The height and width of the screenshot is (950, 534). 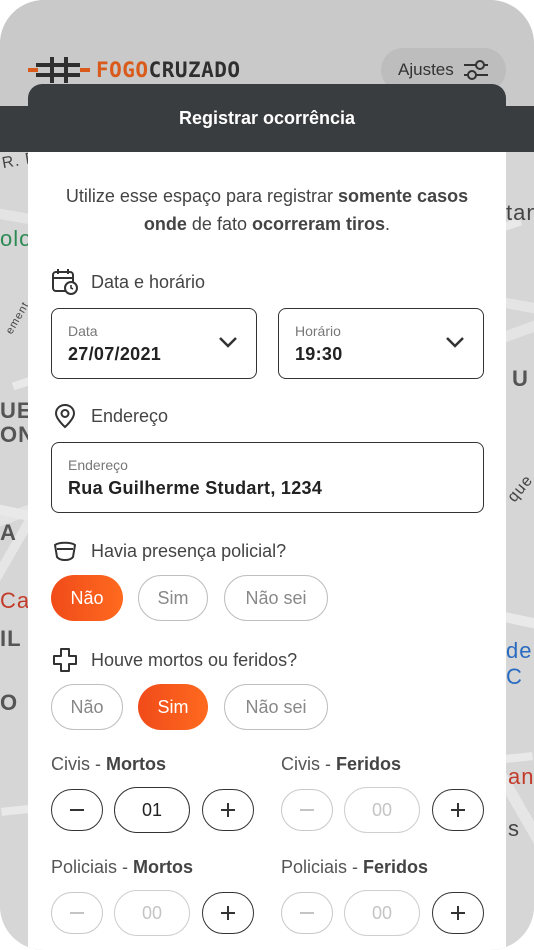 What do you see at coordinates (521, 776) in the screenshot?
I see `map-label: an` at bounding box center [521, 776].